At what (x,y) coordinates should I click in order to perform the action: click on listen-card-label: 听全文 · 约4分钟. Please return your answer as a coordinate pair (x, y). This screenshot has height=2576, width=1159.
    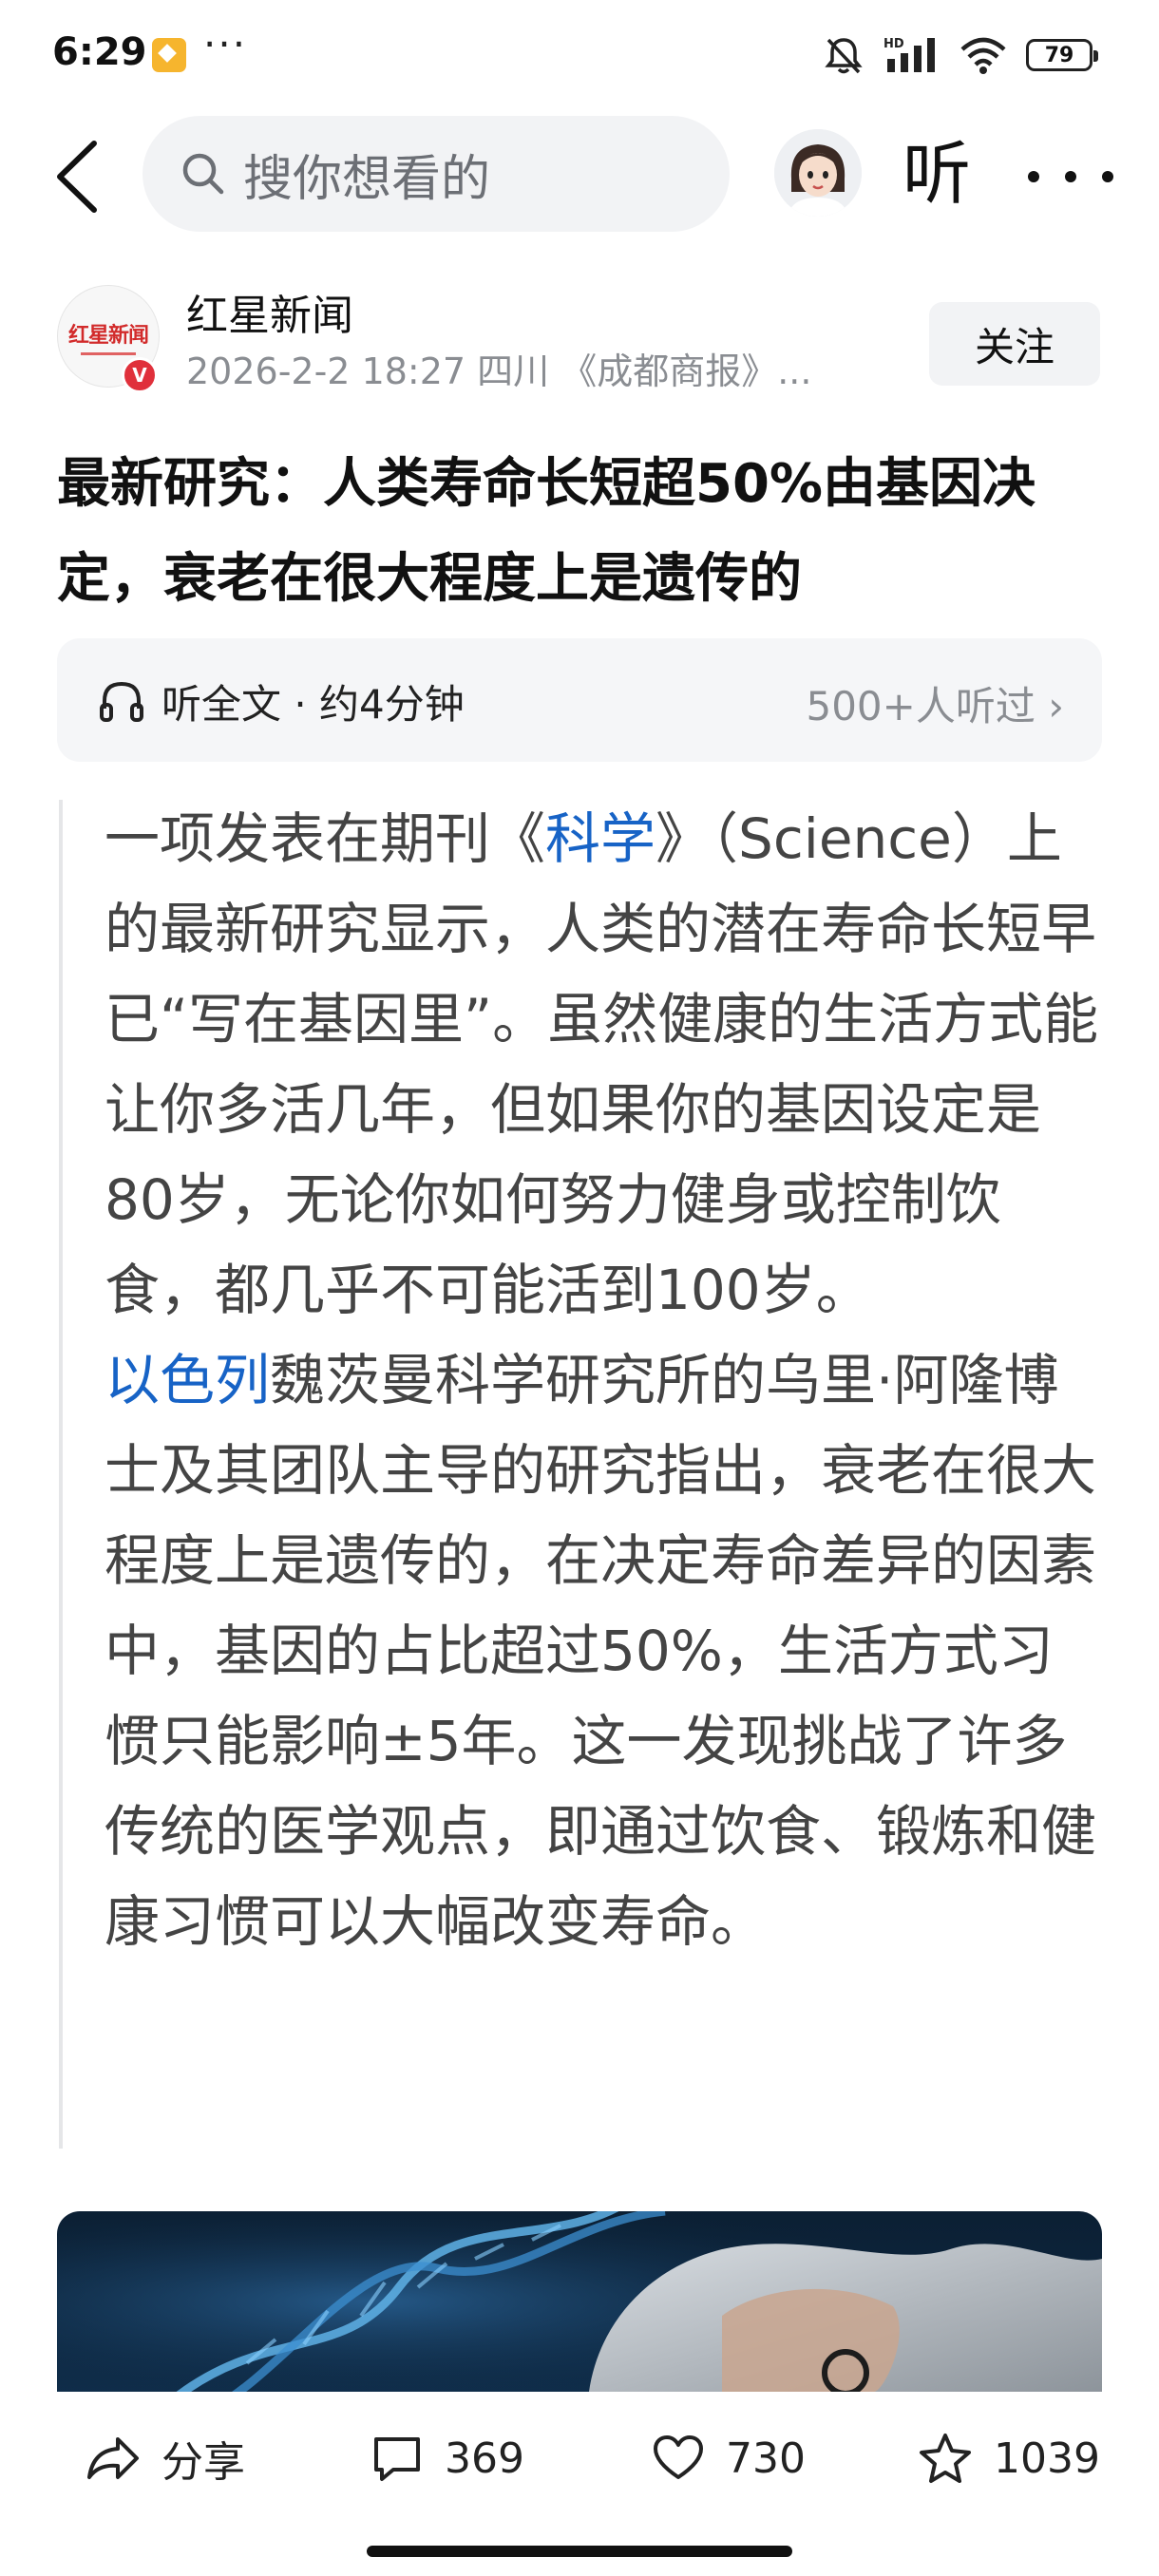
    Looking at the image, I should click on (313, 704).